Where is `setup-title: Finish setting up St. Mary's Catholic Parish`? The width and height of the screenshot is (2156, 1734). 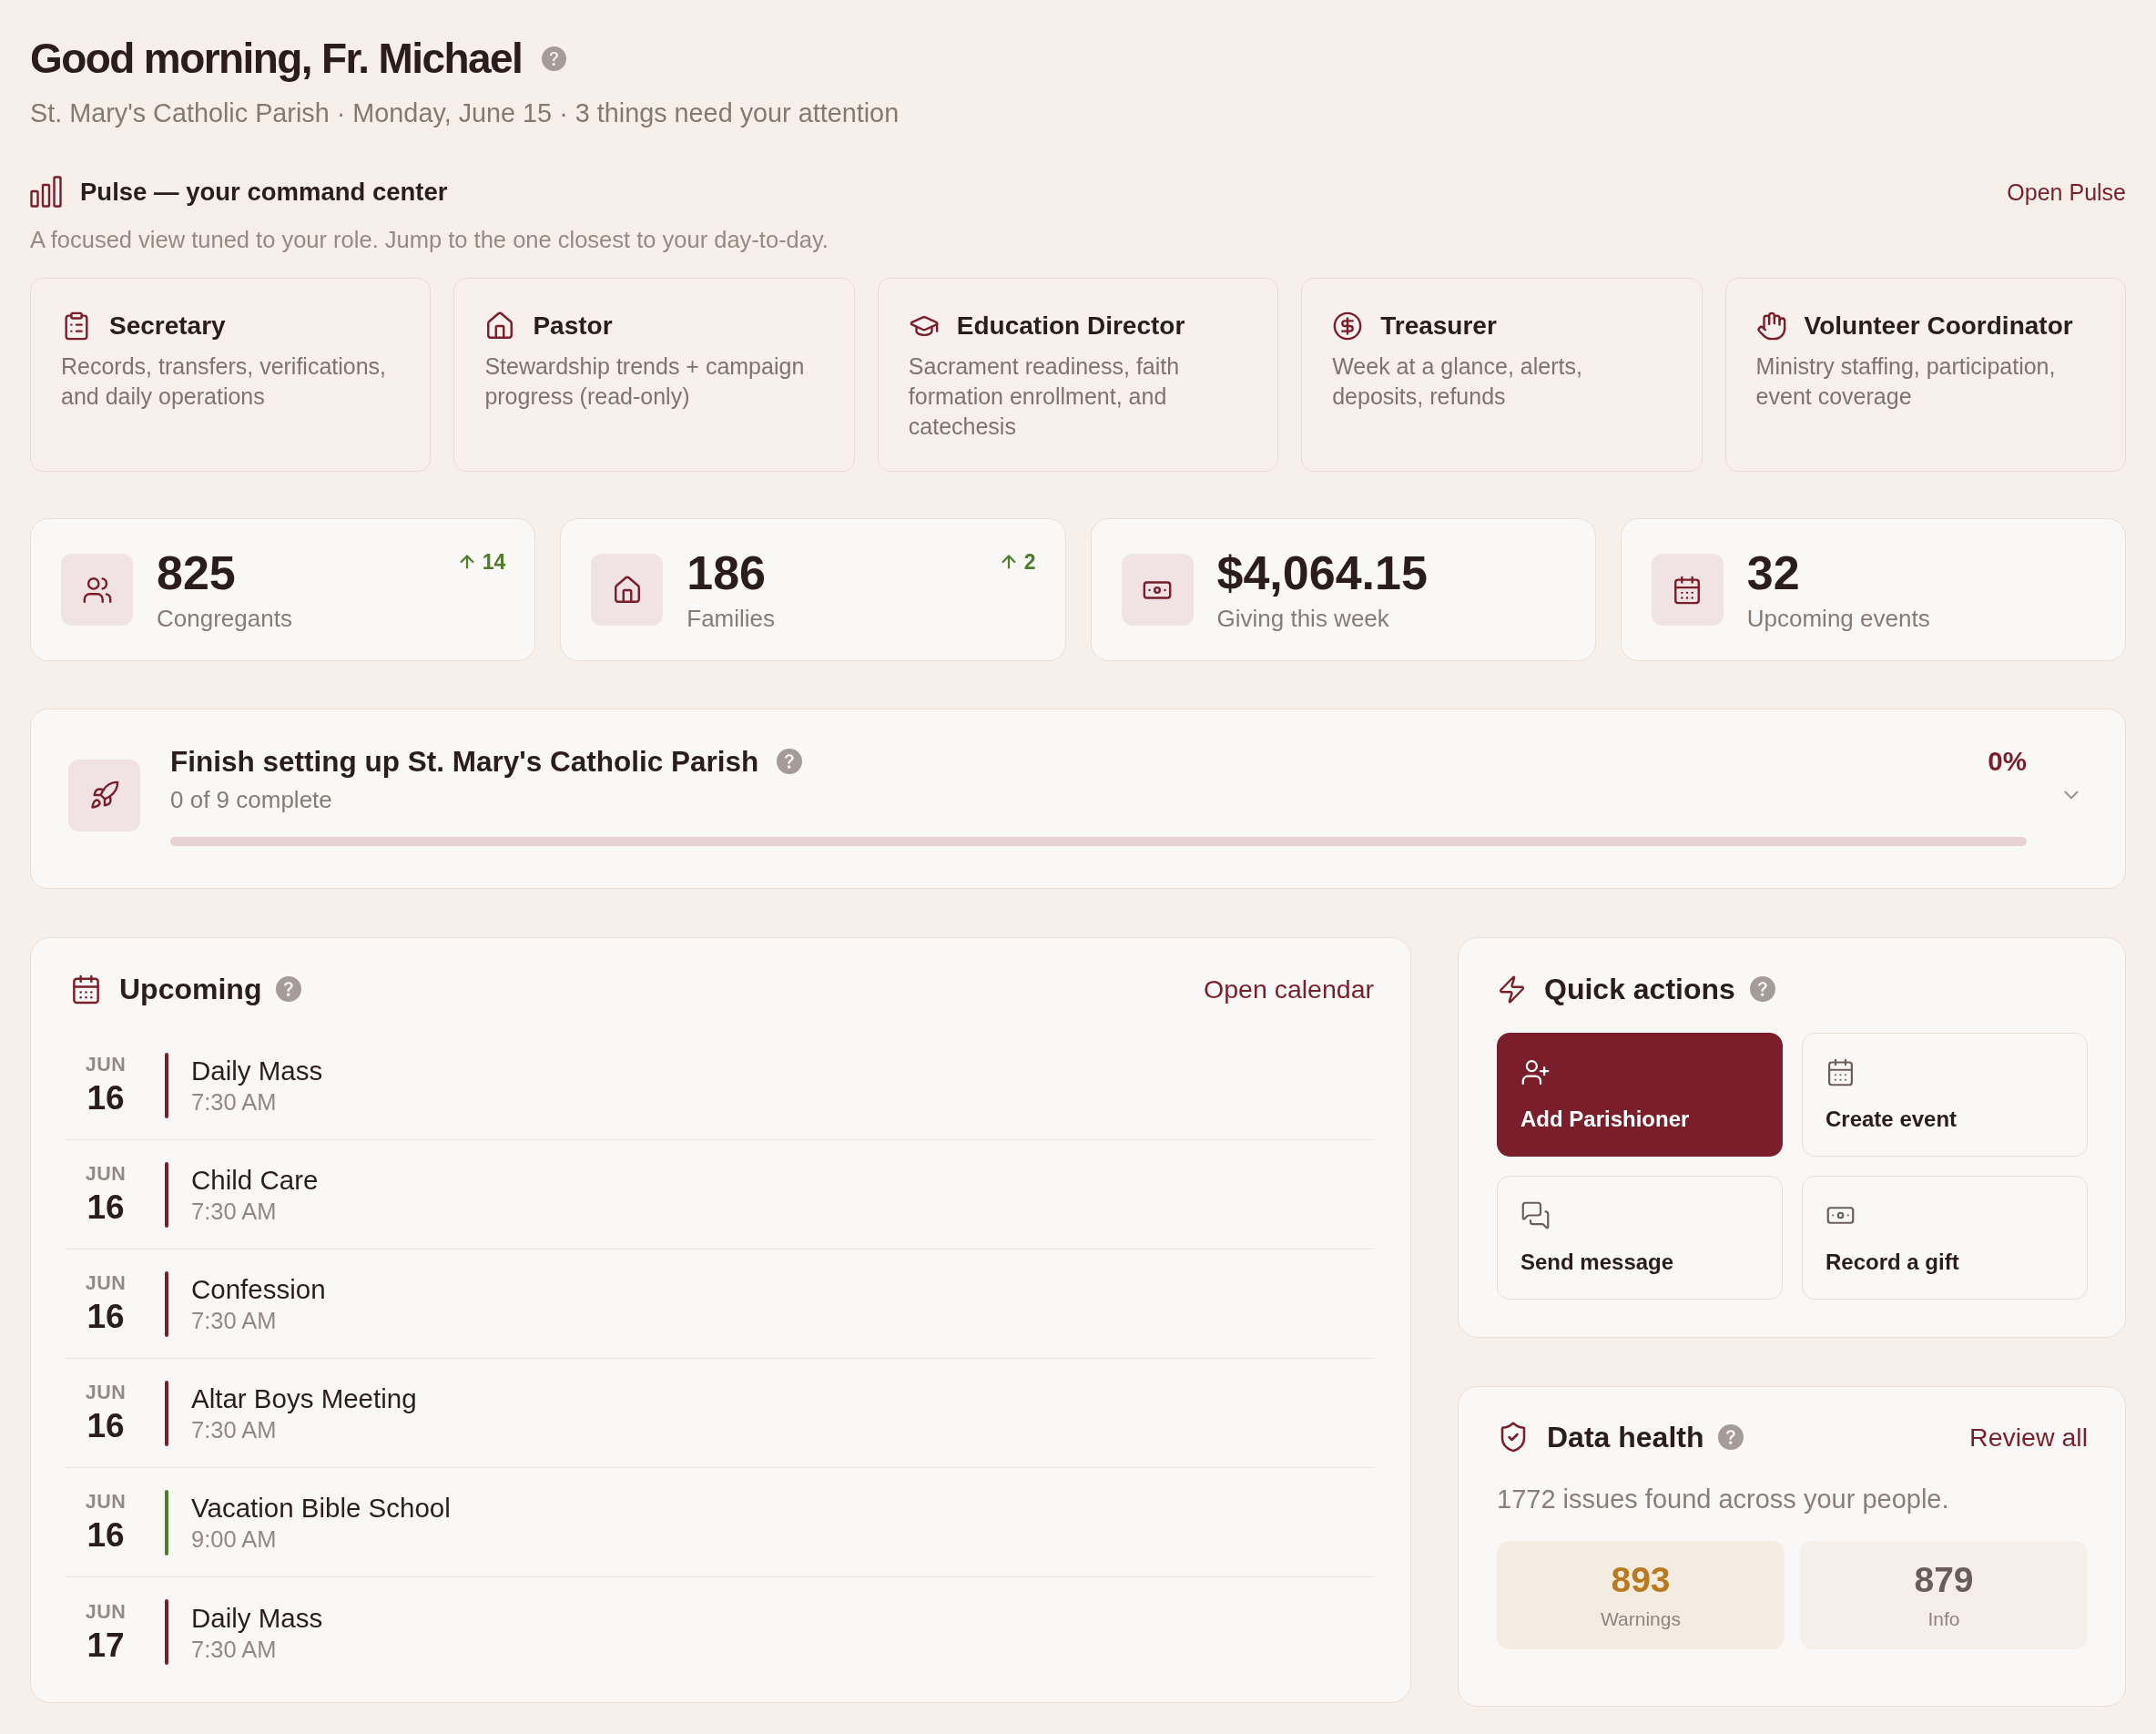
setup-title: Finish setting up St. Mary's Catholic Parish is located at coordinates (465, 762).